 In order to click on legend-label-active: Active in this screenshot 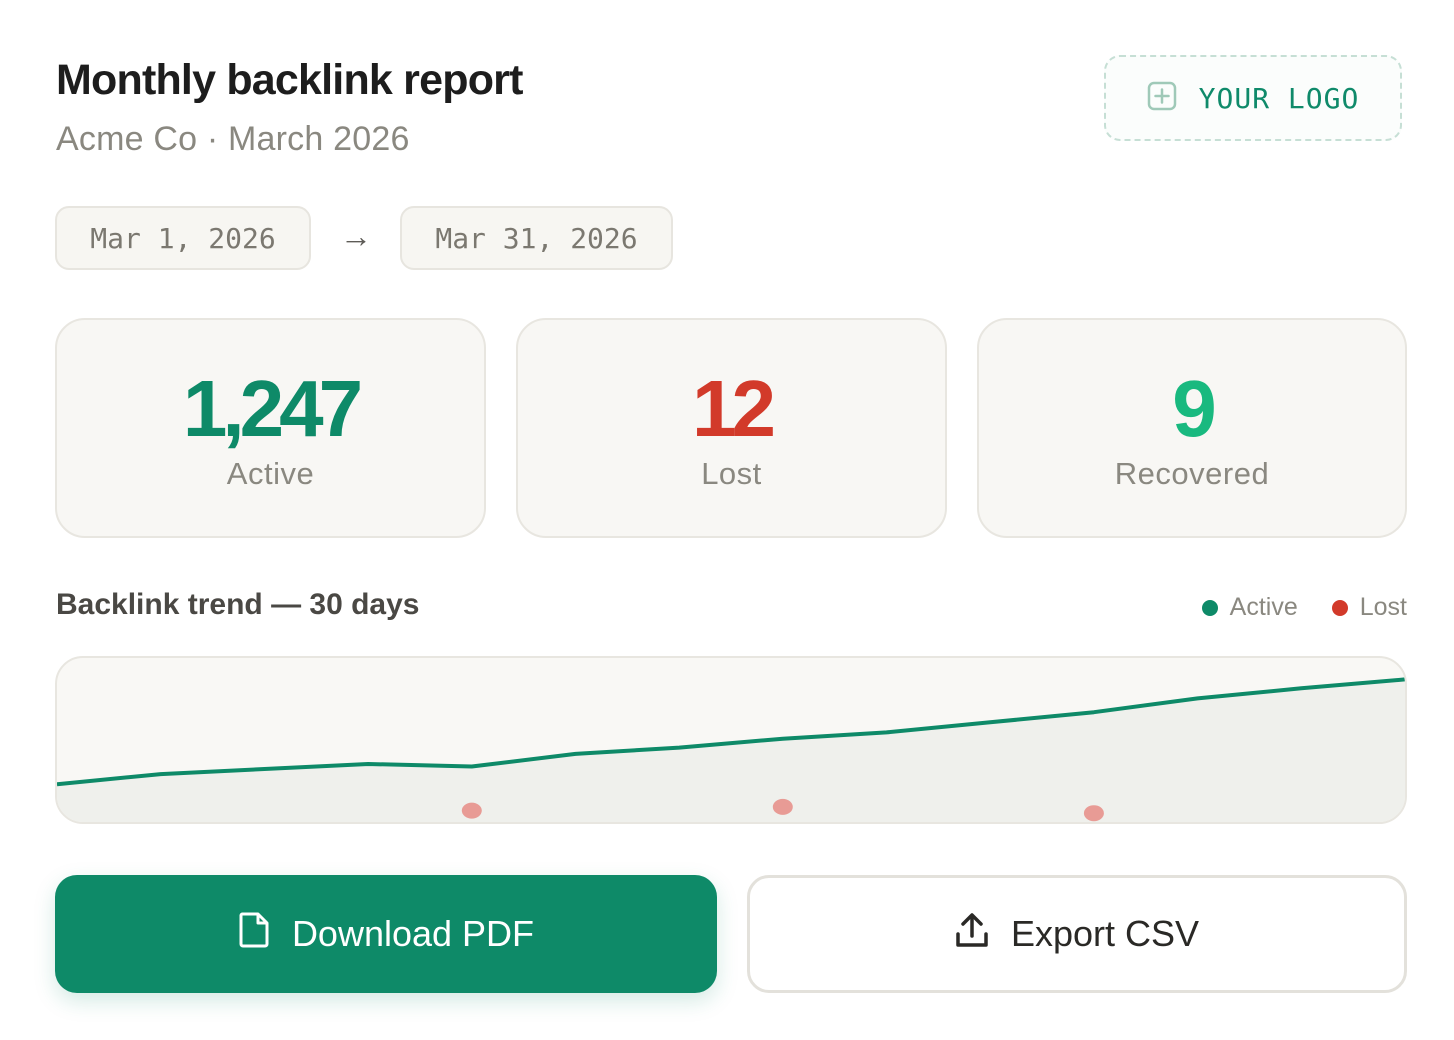, I will do `click(1263, 607)`.